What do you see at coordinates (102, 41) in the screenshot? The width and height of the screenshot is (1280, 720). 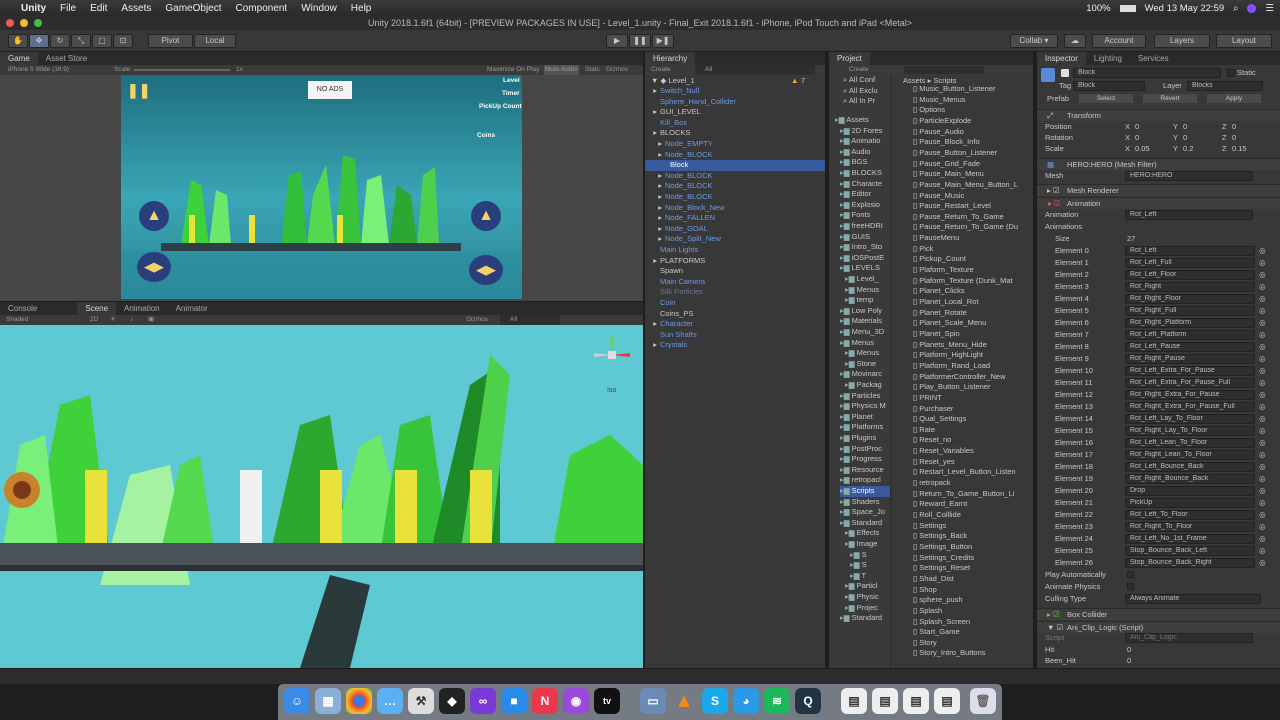 I see `rect-tool-icon: ▢` at bounding box center [102, 41].